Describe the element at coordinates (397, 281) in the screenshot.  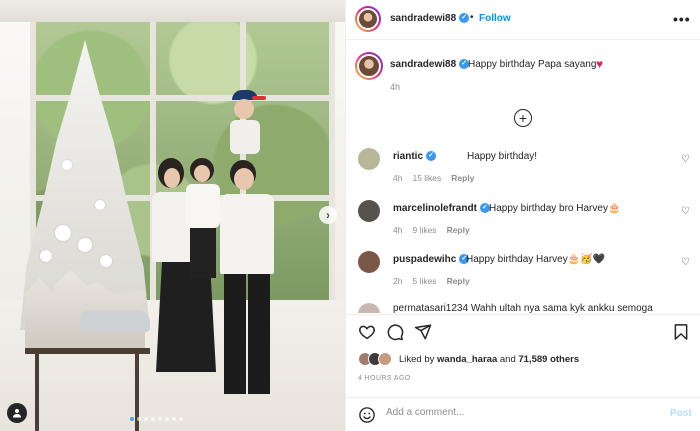
I see `comment-time: 2h` at that location.